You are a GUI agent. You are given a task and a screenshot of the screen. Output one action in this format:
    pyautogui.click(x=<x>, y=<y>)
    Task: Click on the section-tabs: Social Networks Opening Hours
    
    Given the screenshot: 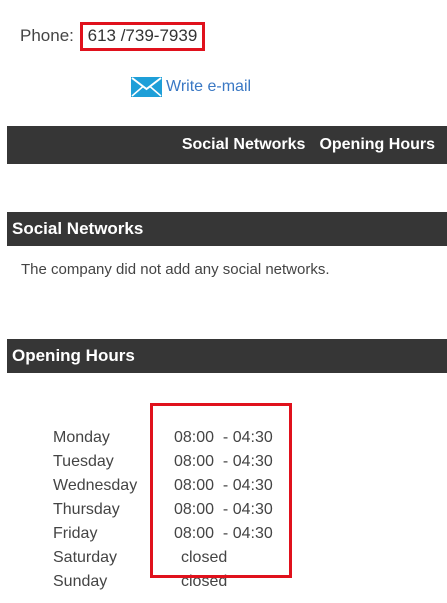 What is the action you would take?
    pyautogui.click(x=227, y=145)
    